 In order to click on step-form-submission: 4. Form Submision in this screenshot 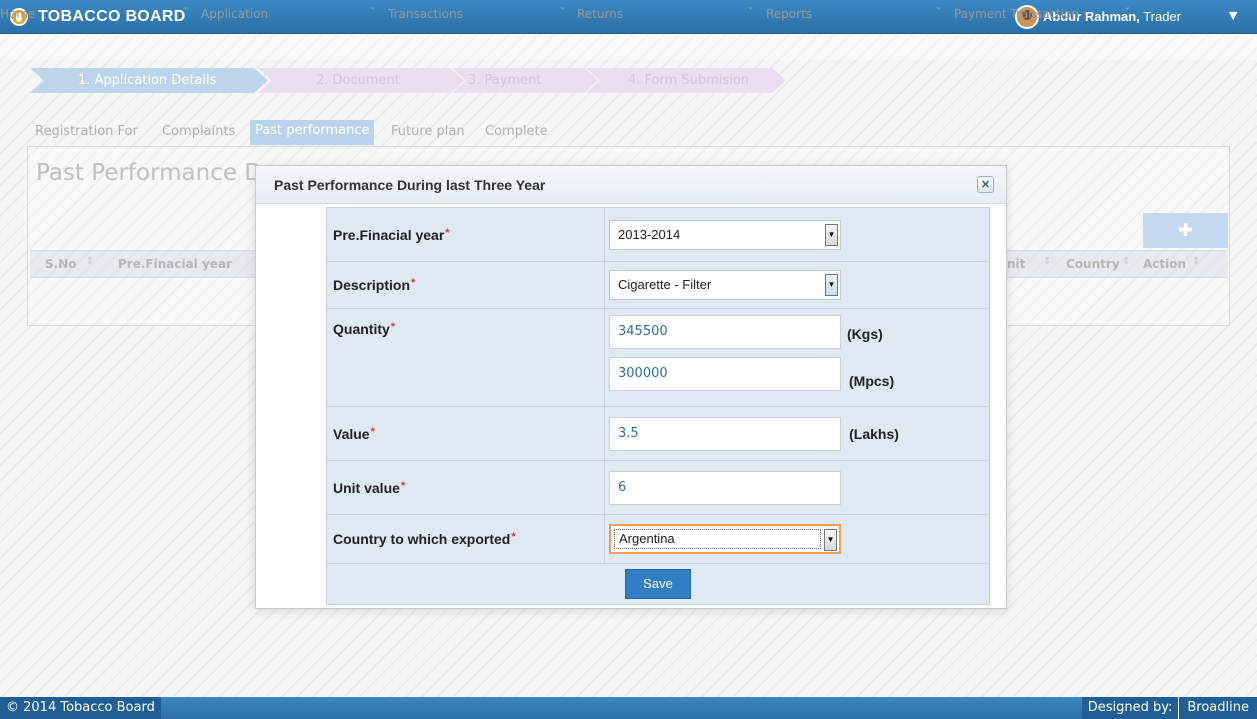, I will do `click(686, 80)`.